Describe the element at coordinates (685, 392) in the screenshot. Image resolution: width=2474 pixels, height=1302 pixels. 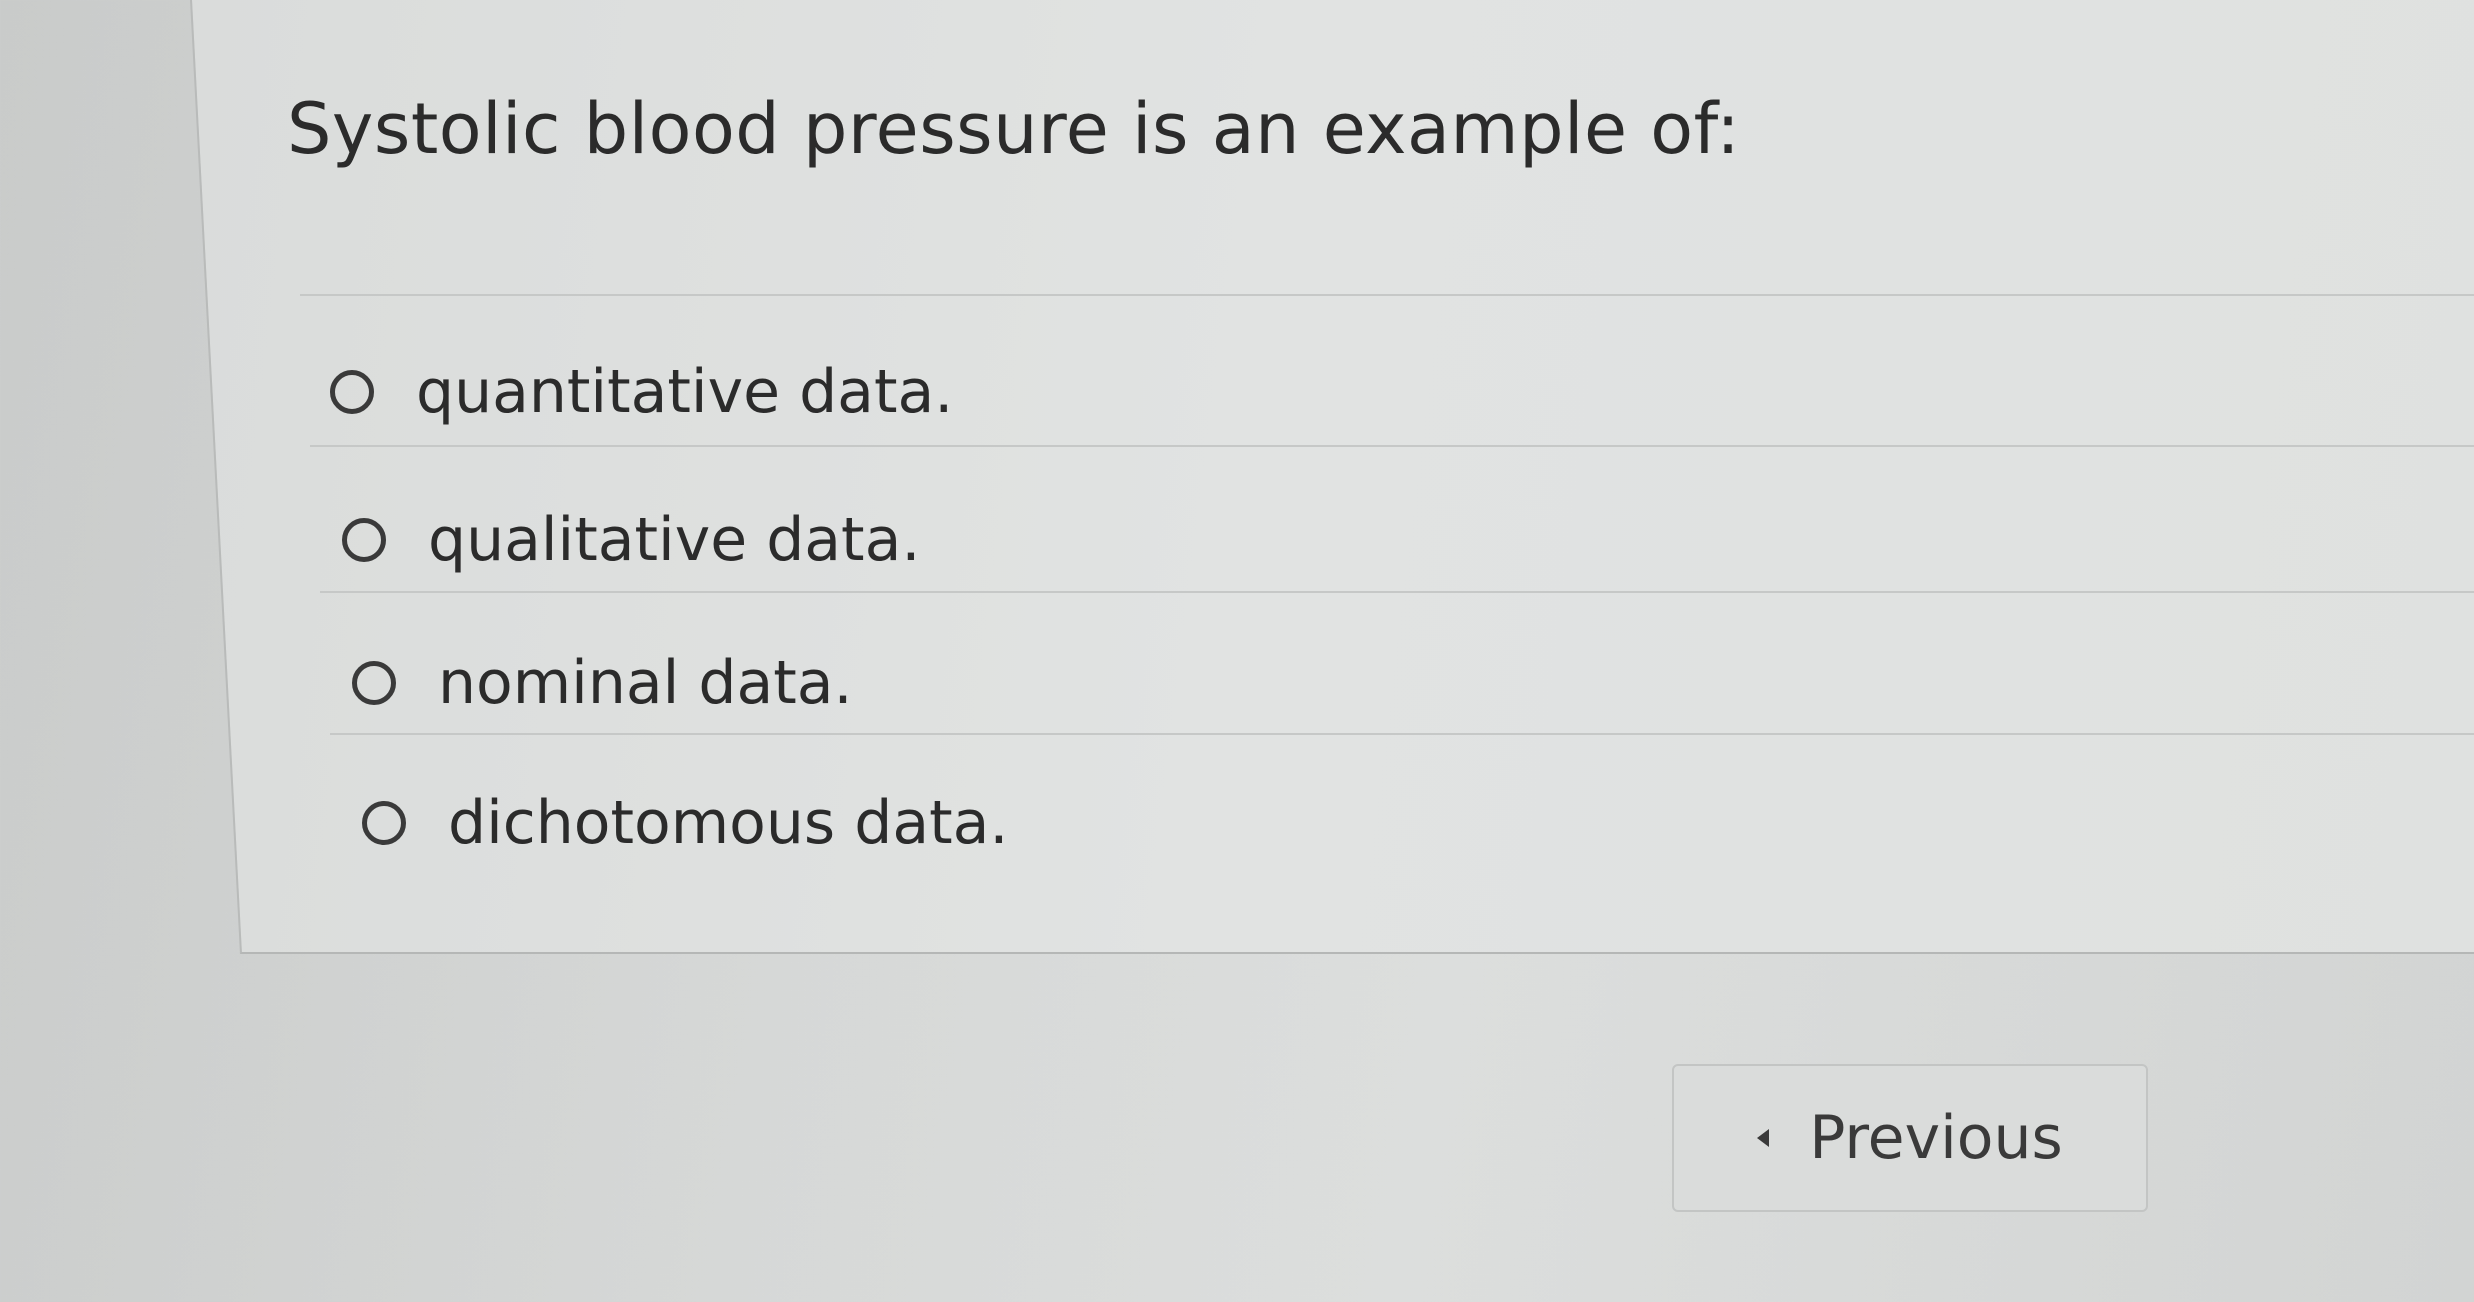
I see `option-label: quantitative data.` at that location.